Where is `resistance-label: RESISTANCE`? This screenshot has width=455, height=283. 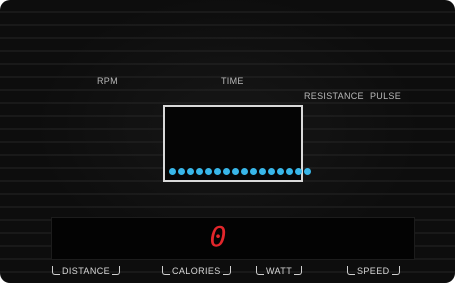 resistance-label: RESISTANCE is located at coordinates (334, 96).